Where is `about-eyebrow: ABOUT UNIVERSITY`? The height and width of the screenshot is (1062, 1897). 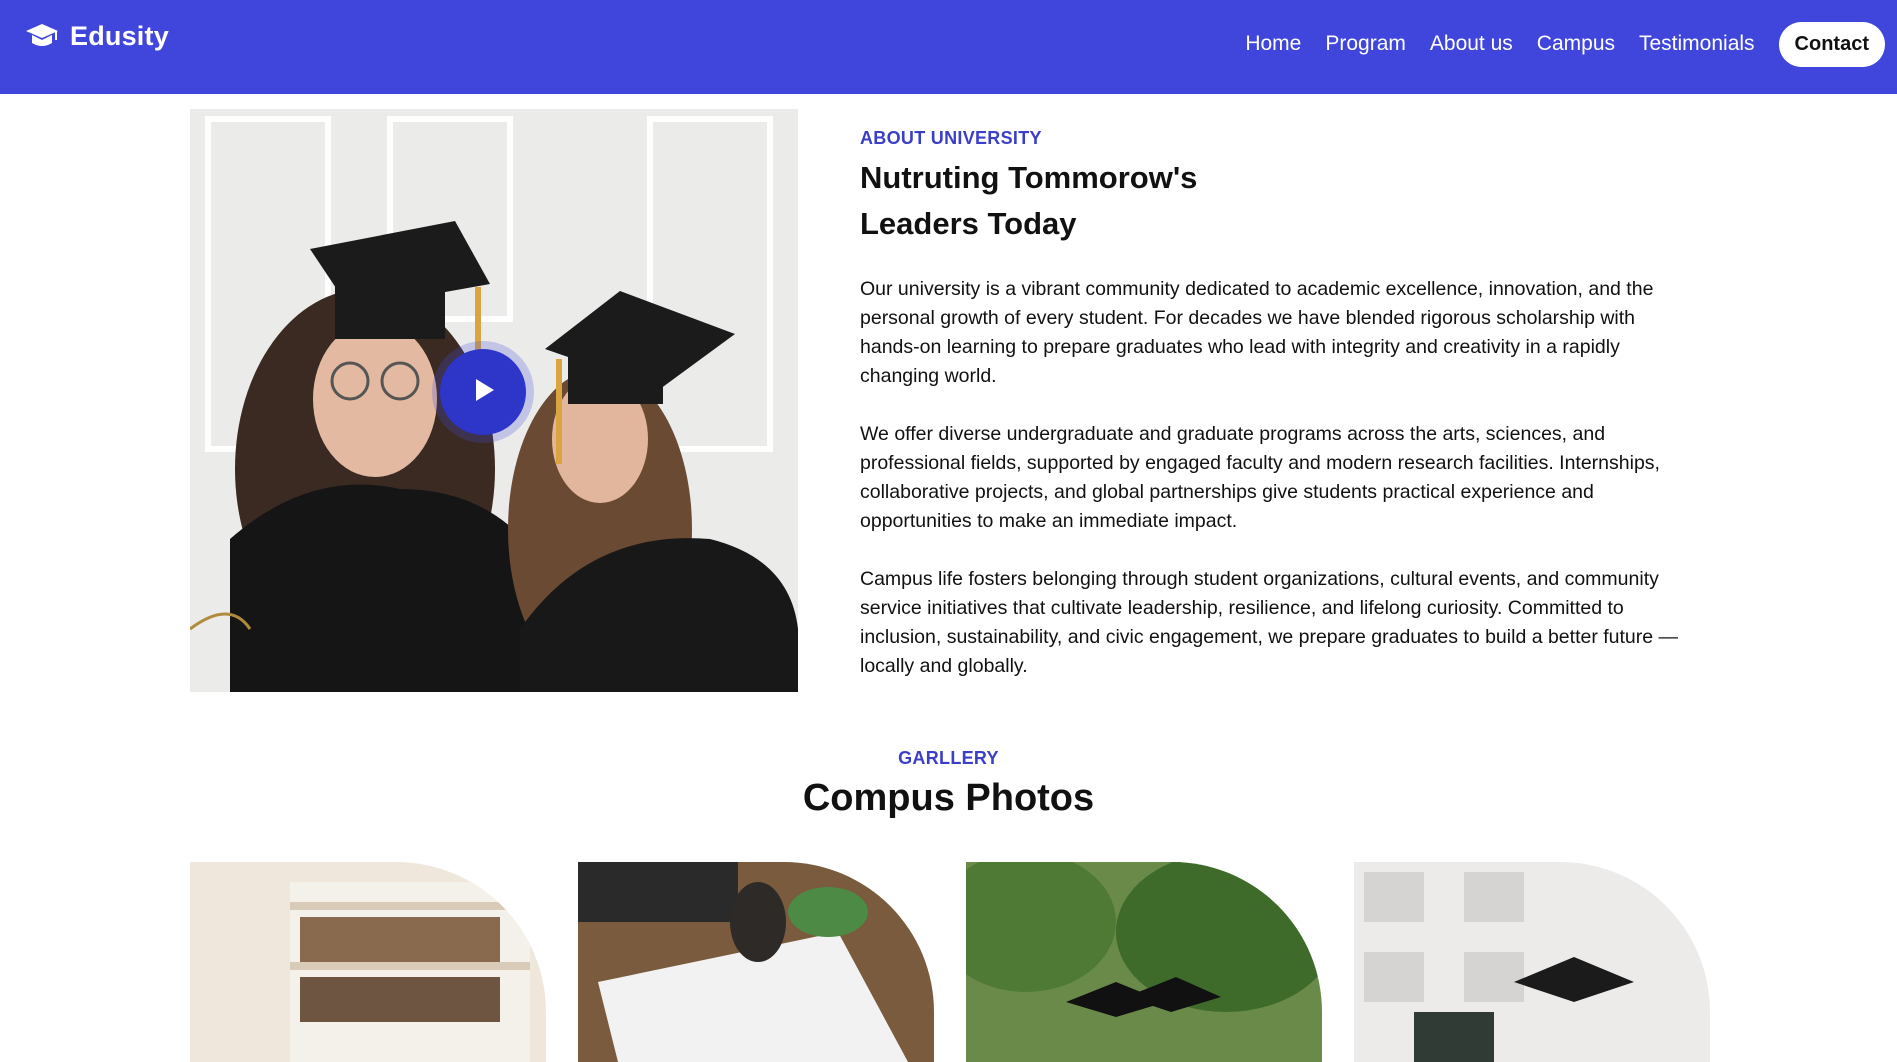
about-eyebrow: ABOUT UNIVERSITY is located at coordinates (951, 138).